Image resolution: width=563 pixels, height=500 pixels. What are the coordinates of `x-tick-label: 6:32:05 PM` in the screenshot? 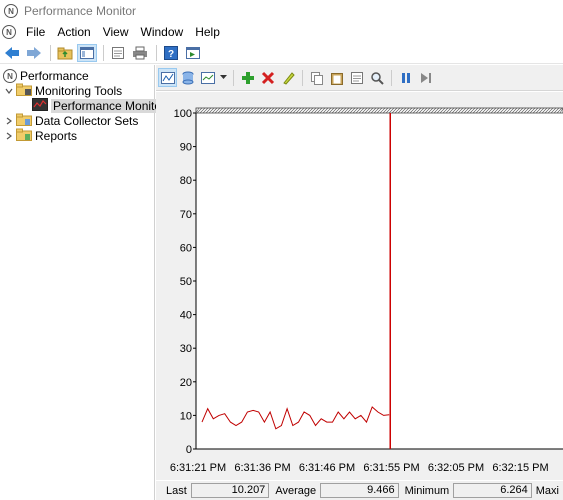 It's located at (456, 468).